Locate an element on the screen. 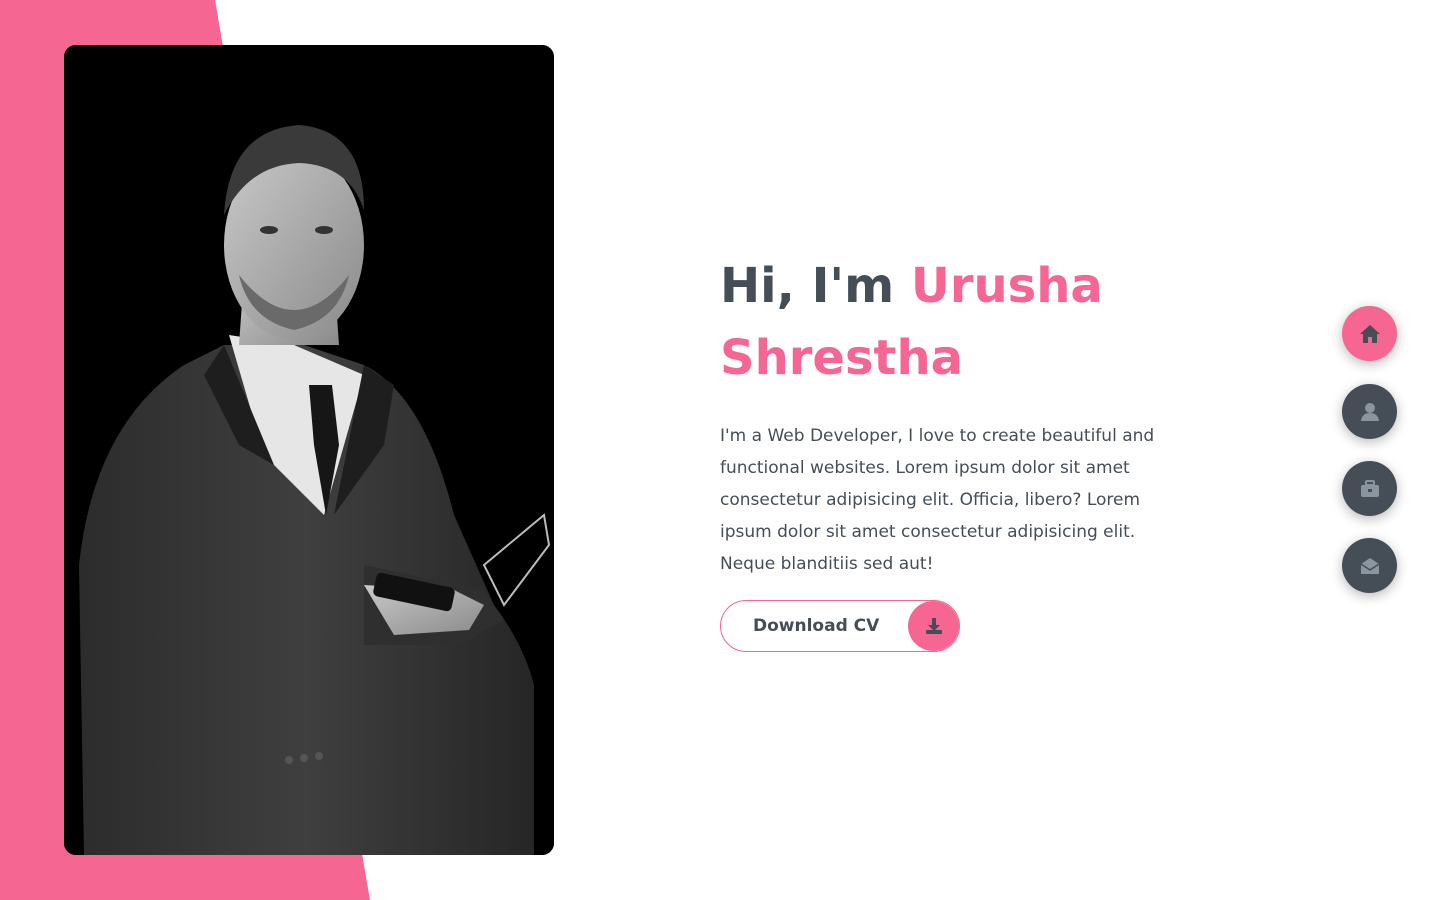 The width and height of the screenshot is (1440, 900). nav-about-button is located at coordinates (1369, 411).